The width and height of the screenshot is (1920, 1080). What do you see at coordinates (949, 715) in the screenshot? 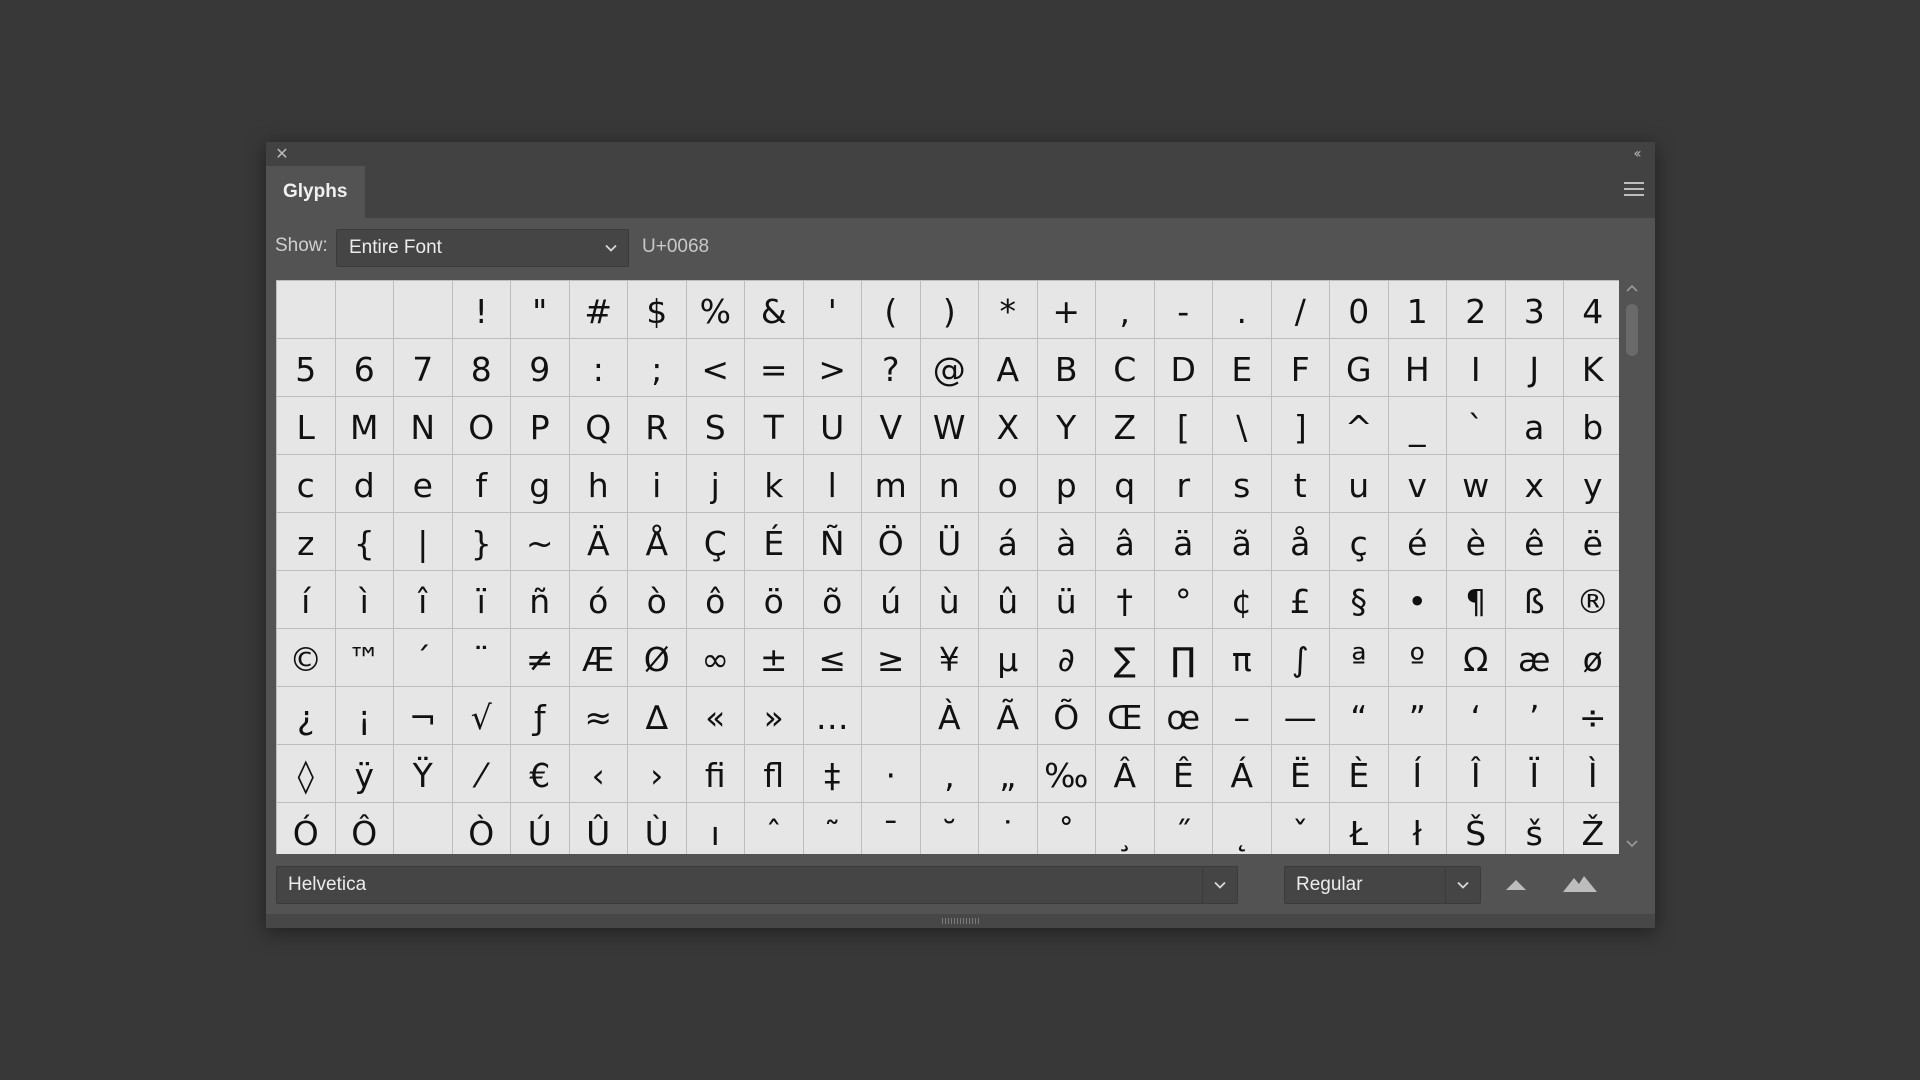
I see `glyph-cell: À` at bounding box center [949, 715].